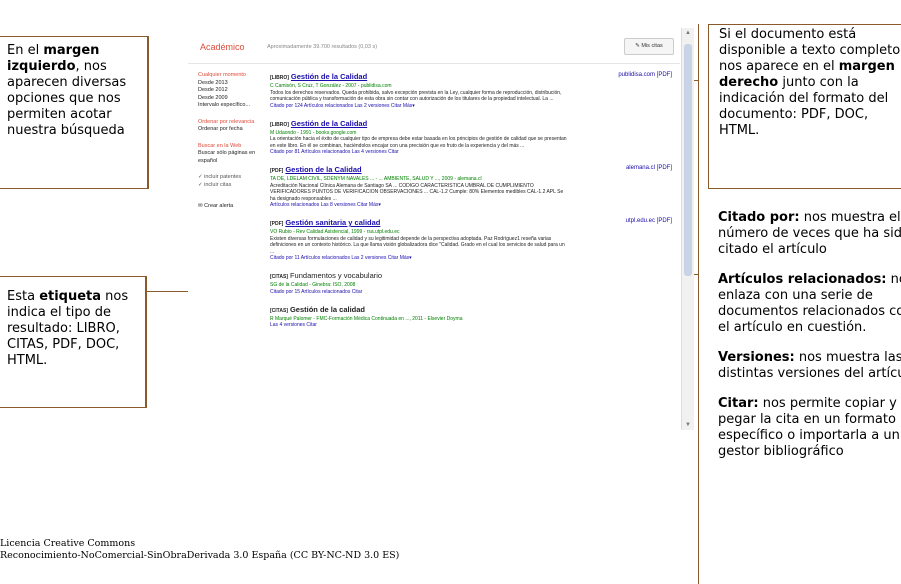 The image size is (901, 584). Describe the element at coordinates (637, 46) in the screenshot. I see `pencil-icon: ✎` at that location.